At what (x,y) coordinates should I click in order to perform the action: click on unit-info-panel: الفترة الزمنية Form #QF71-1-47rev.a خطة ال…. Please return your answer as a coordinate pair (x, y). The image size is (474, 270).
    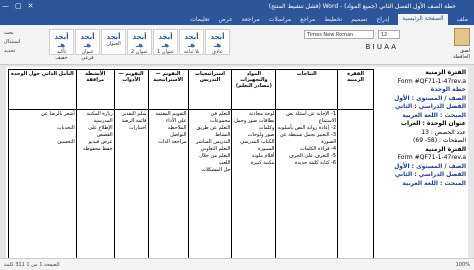
    Looking at the image, I should click on (420, 163).